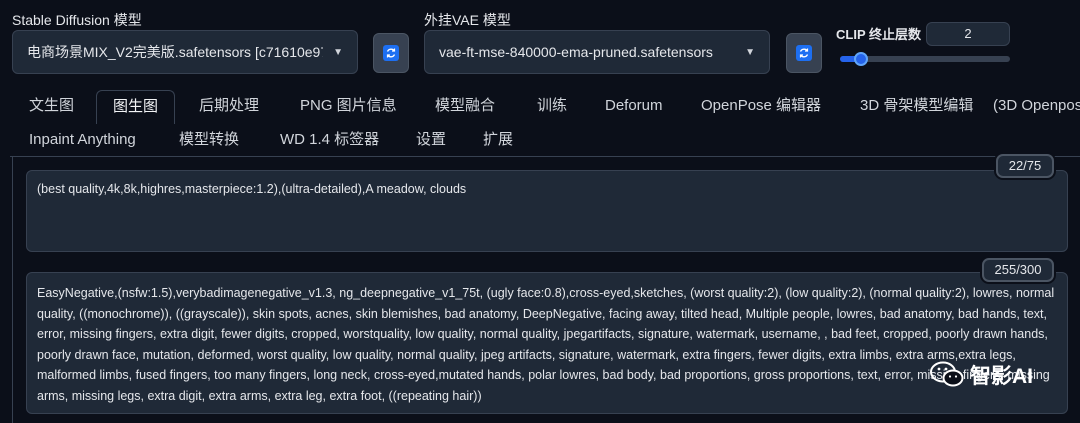  I want to click on wechat-icon, so click(947, 374).